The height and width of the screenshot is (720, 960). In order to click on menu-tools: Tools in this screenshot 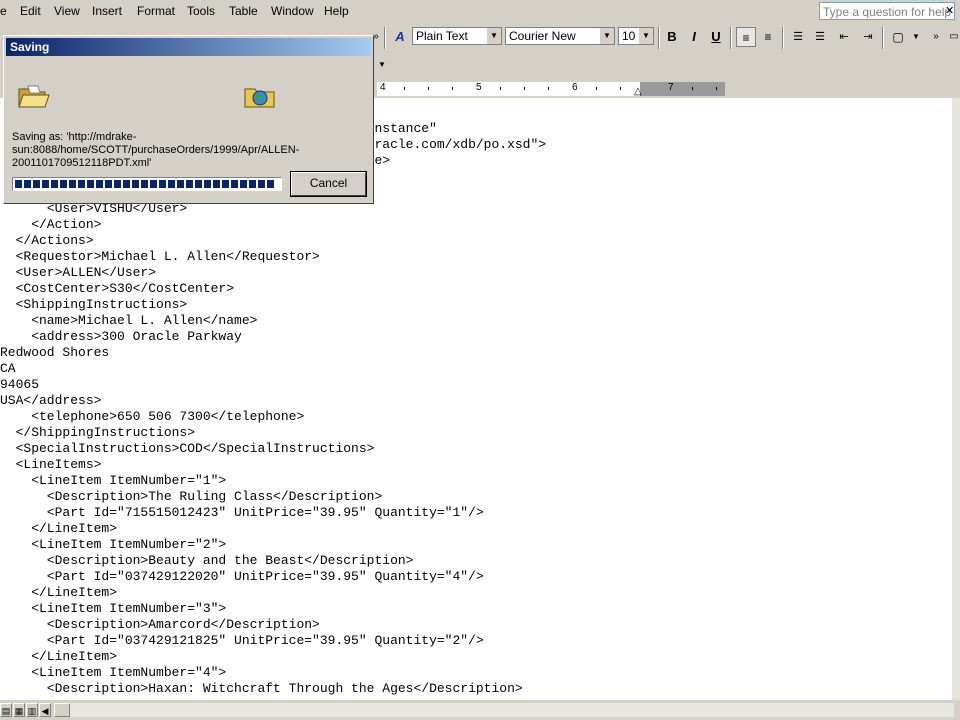, I will do `click(201, 11)`.